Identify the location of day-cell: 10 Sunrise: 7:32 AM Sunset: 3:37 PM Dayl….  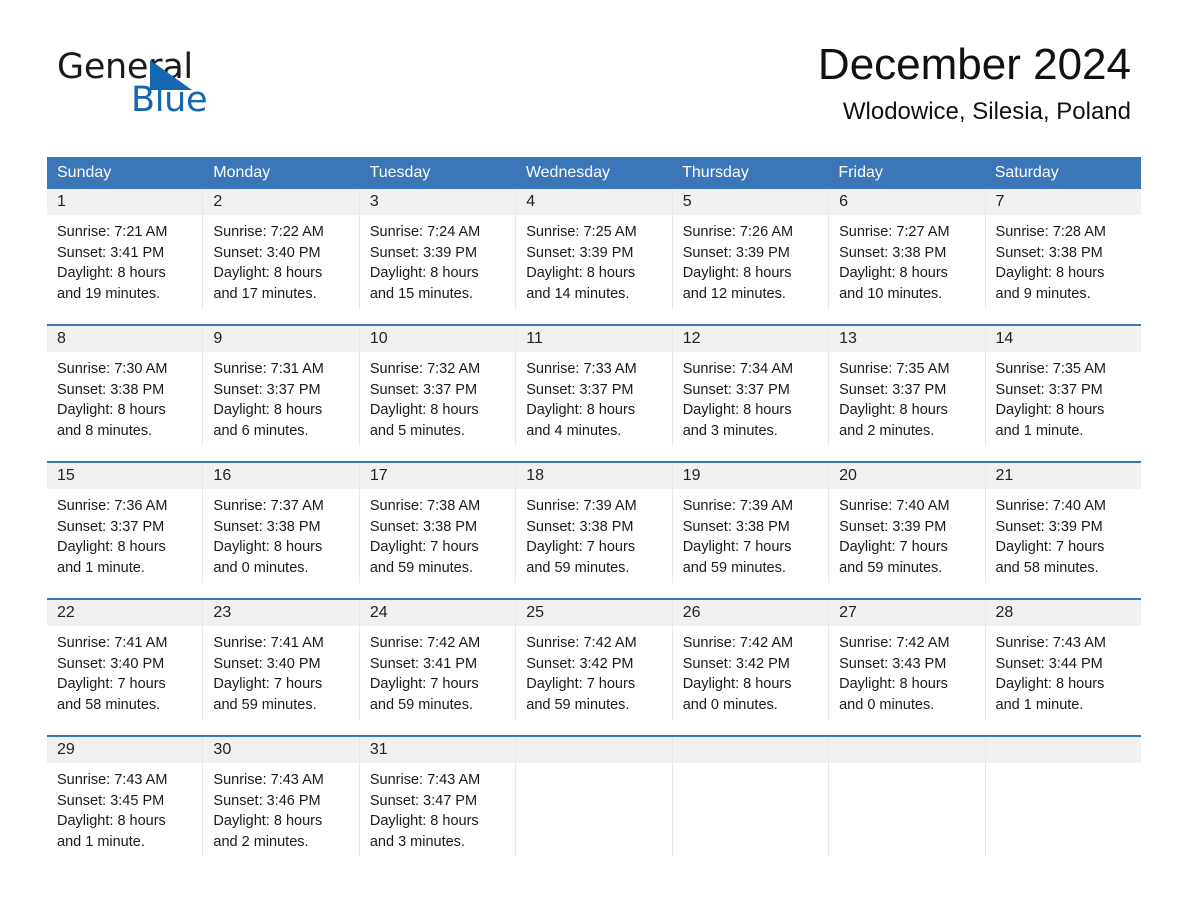
(438, 386).